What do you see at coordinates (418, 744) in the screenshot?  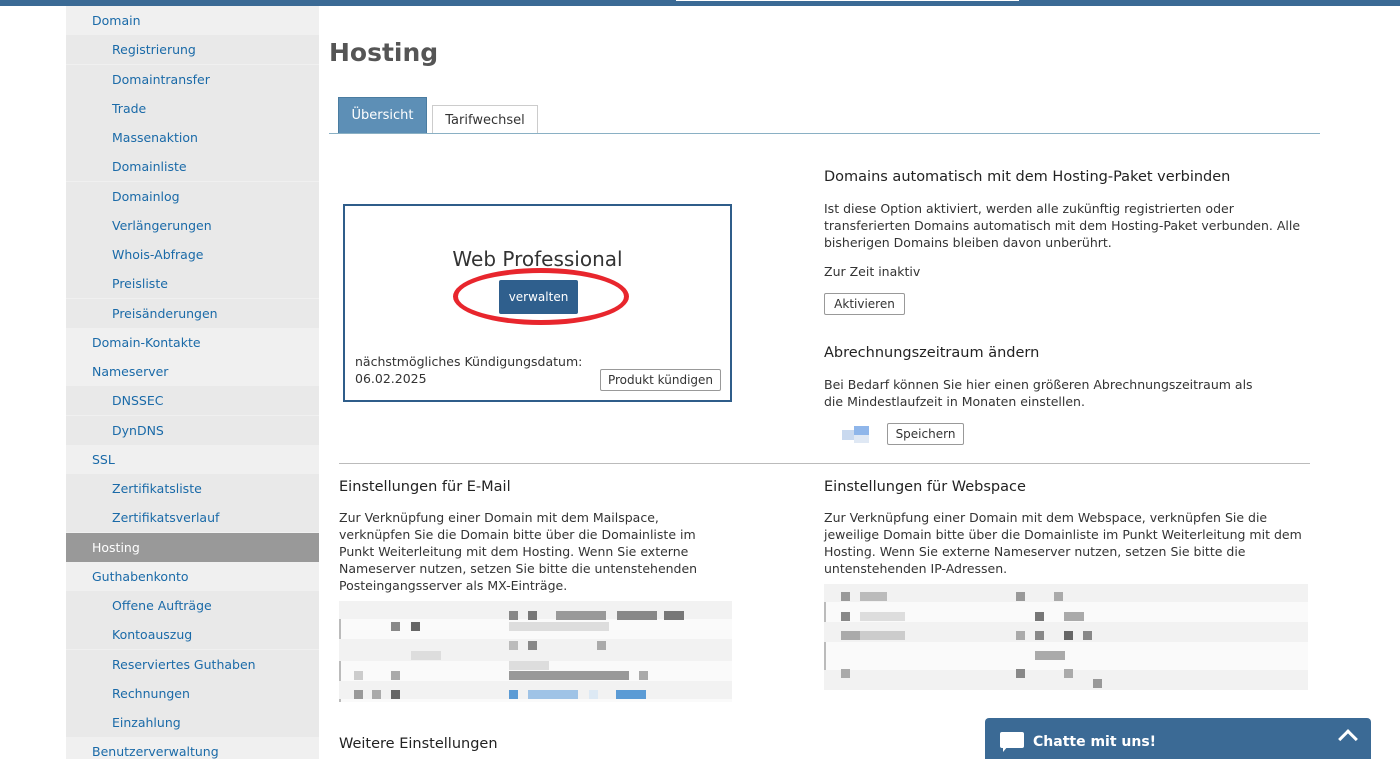 I see `more-settings-title: Weitere Einstellungen` at bounding box center [418, 744].